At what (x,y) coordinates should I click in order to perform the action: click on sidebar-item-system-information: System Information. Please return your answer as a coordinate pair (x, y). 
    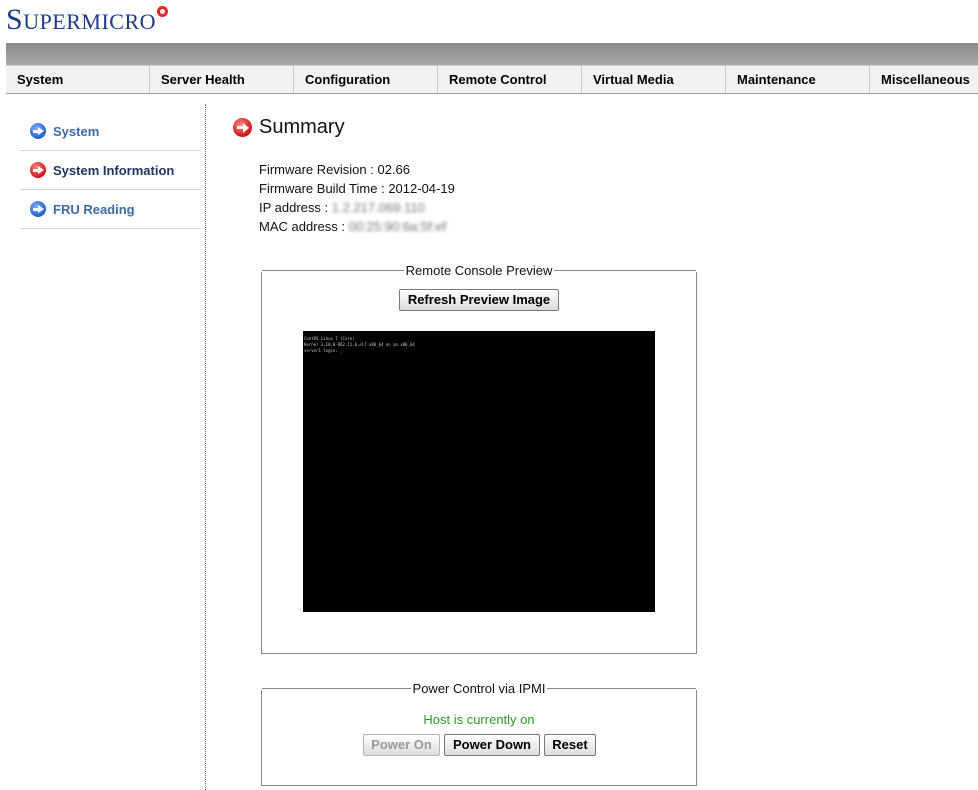
    Looking at the image, I should click on (110, 170).